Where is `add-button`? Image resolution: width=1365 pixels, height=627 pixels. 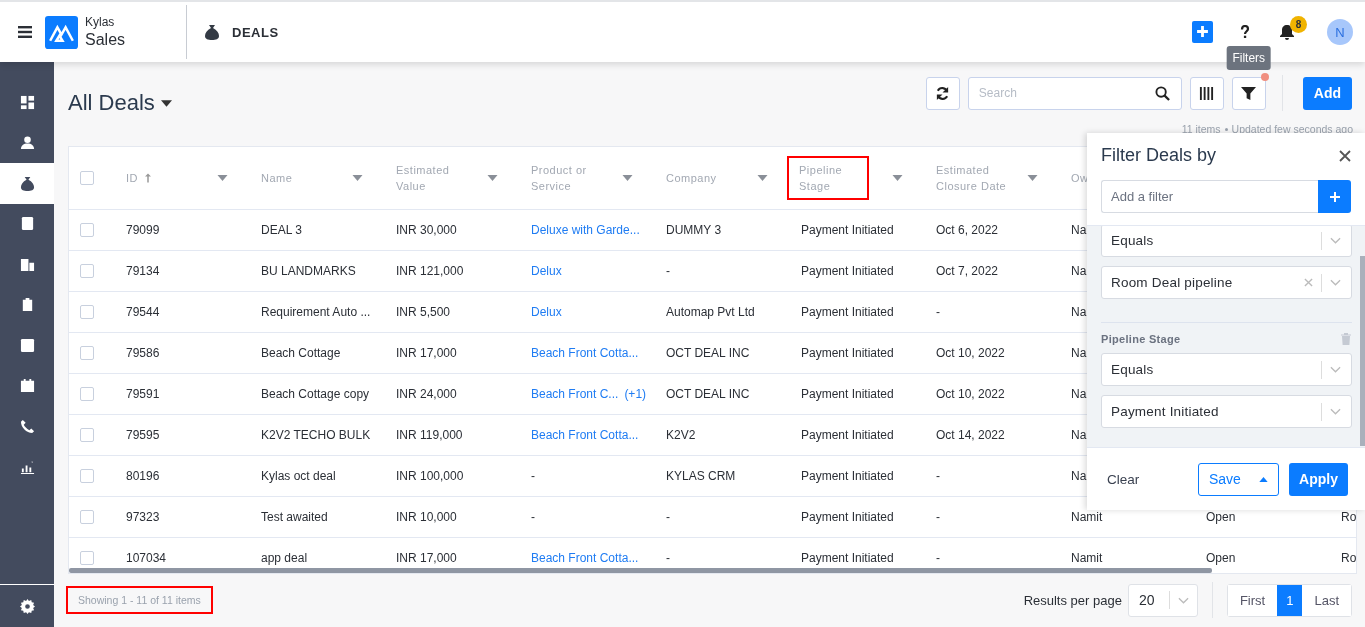 add-button is located at coordinates (1202, 32).